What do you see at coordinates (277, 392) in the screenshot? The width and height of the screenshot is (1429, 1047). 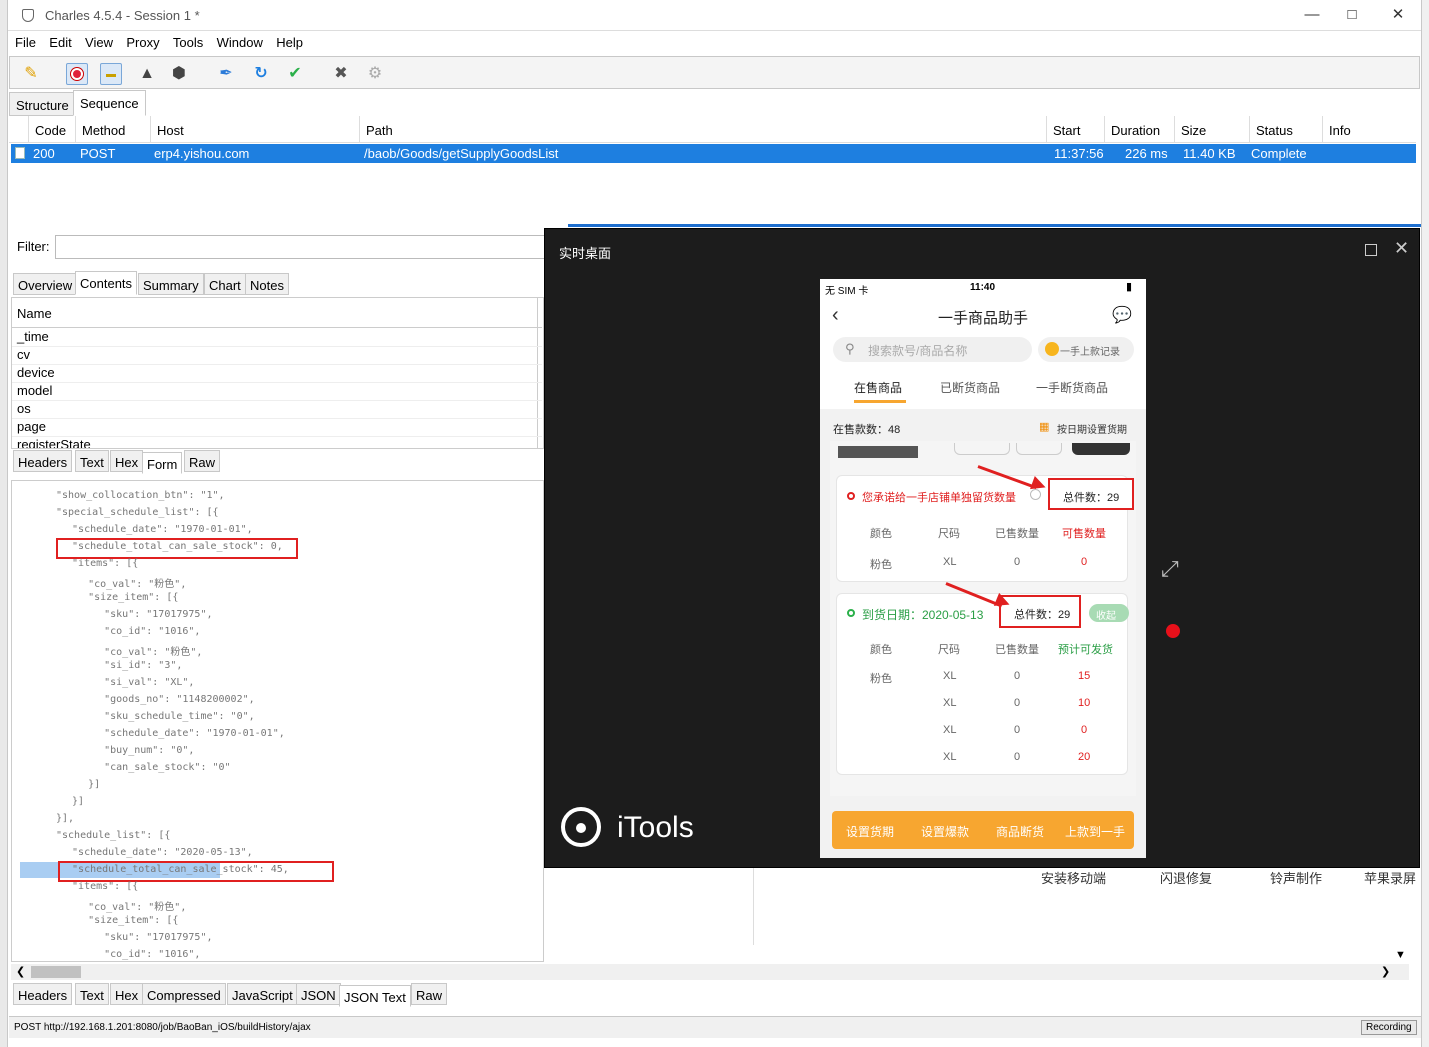 I see `form-row-model: model` at bounding box center [277, 392].